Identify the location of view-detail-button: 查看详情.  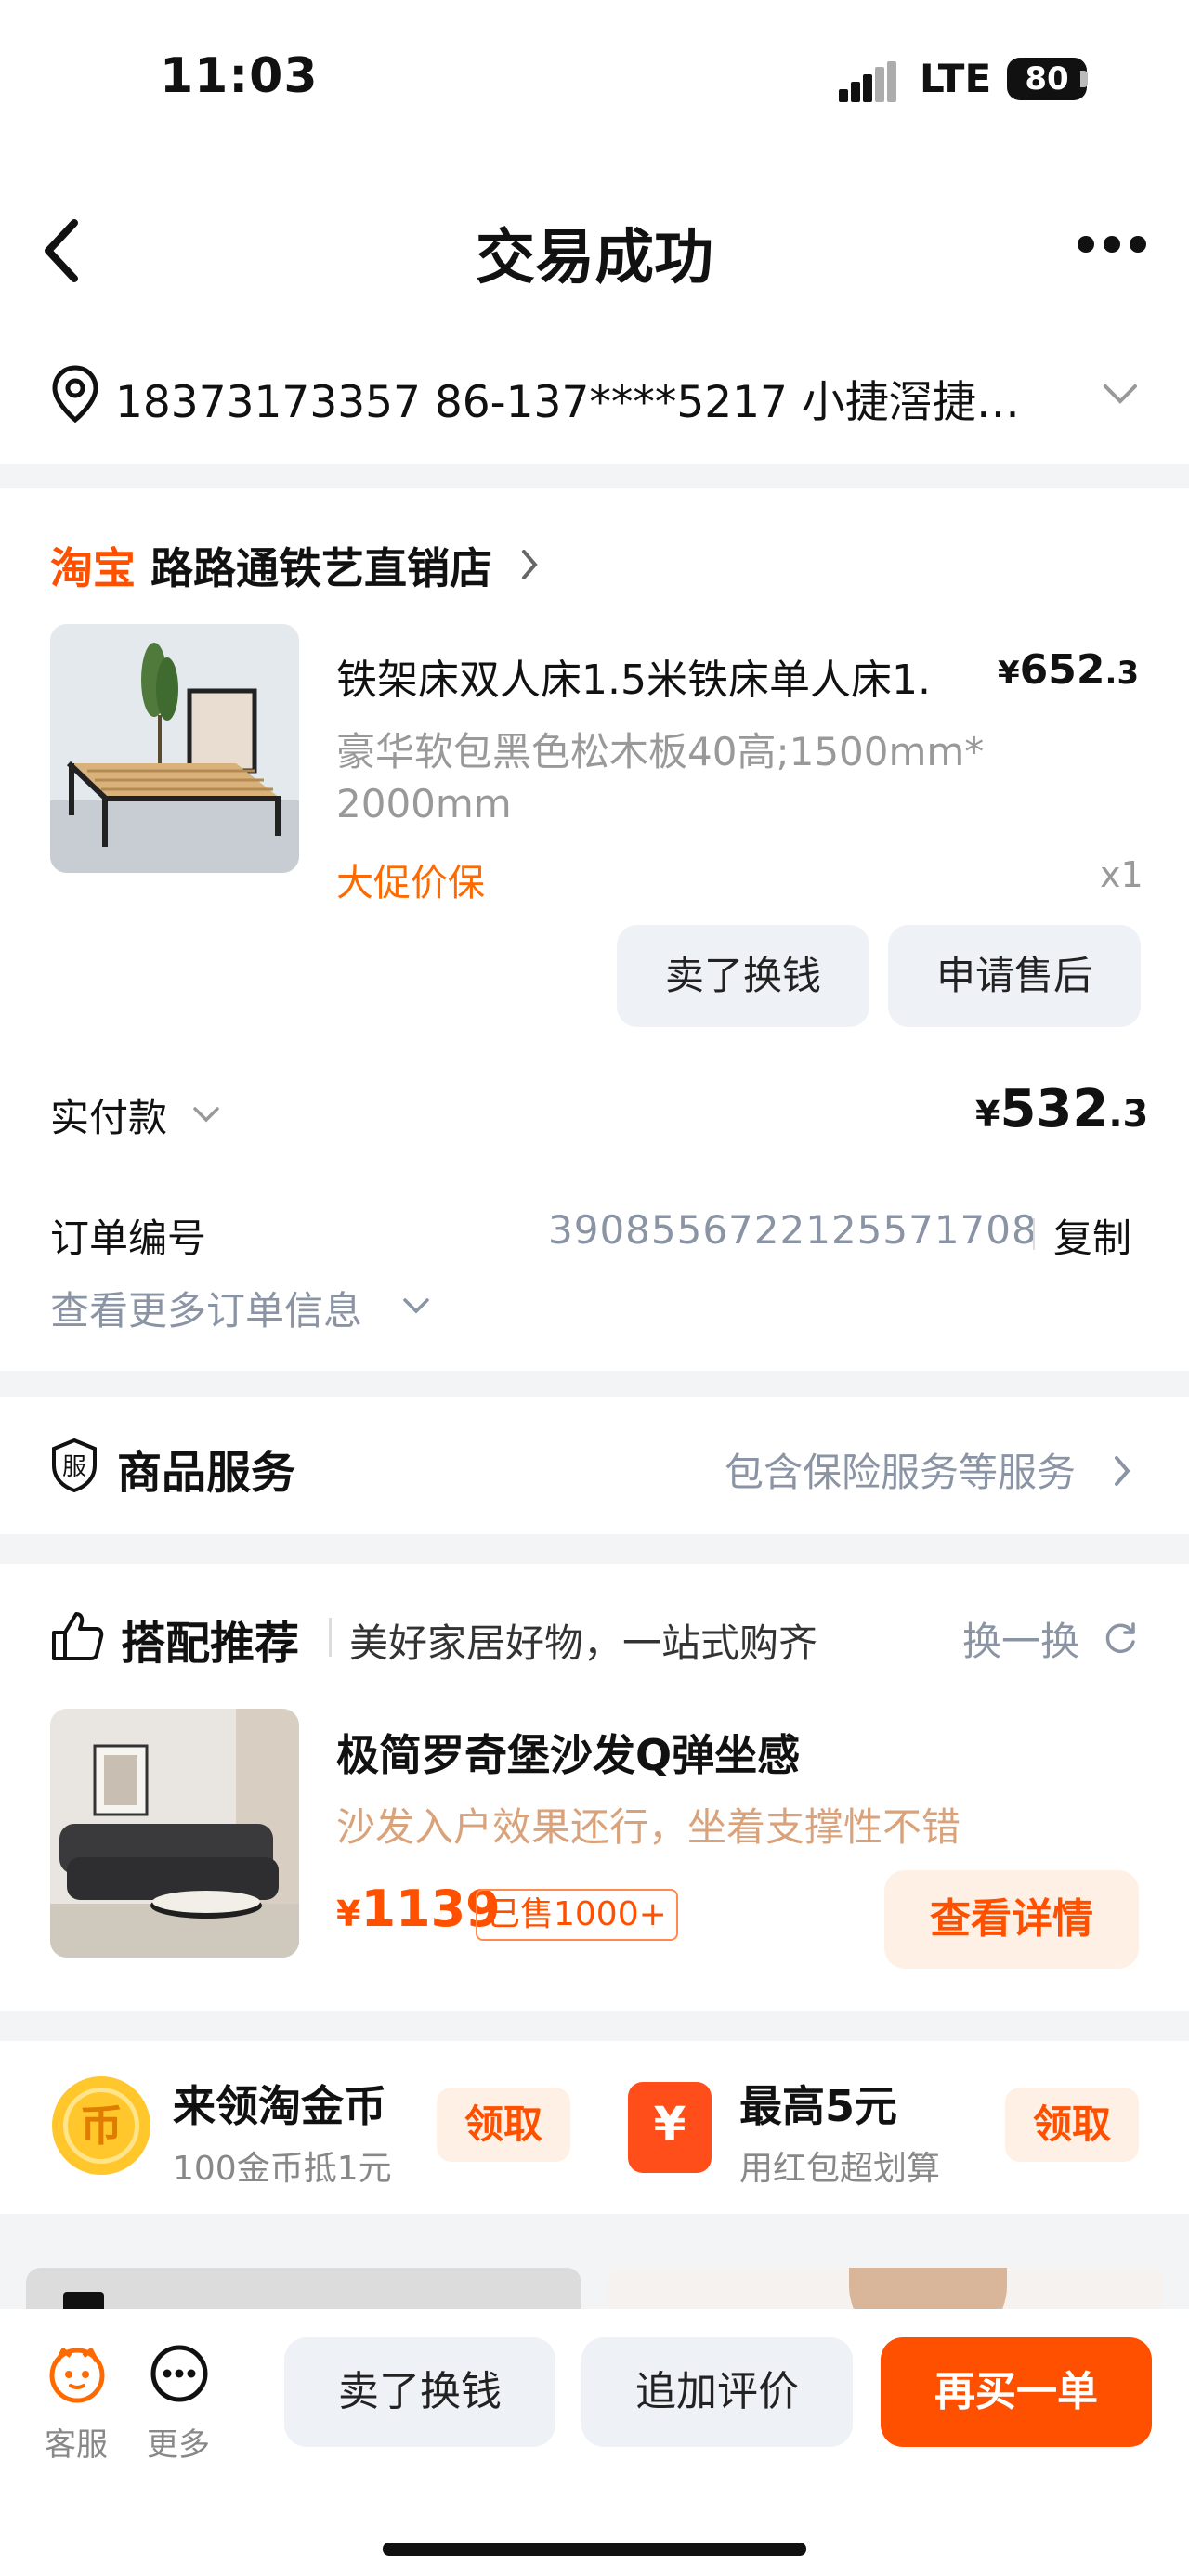
(1012, 1919).